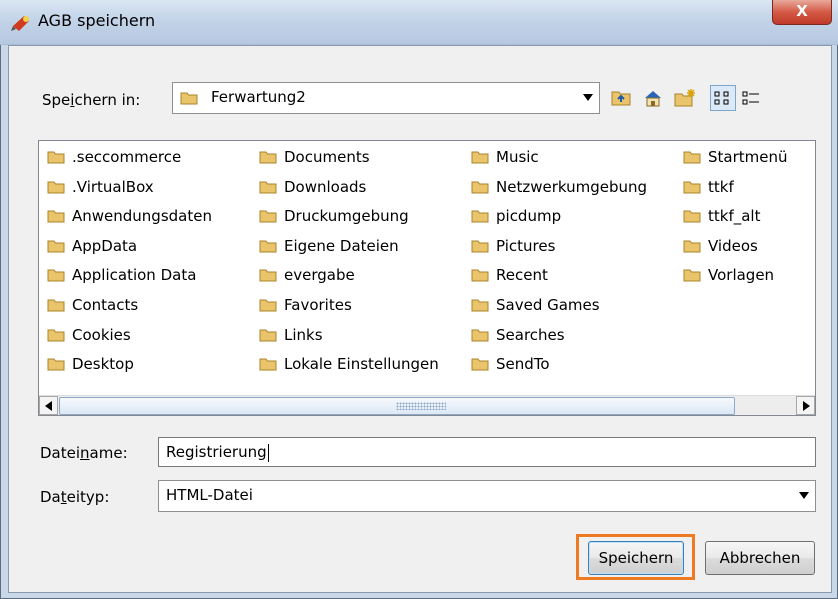 The width and height of the screenshot is (838, 599). I want to click on folder-label: .VirtualBox, so click(113, 186).